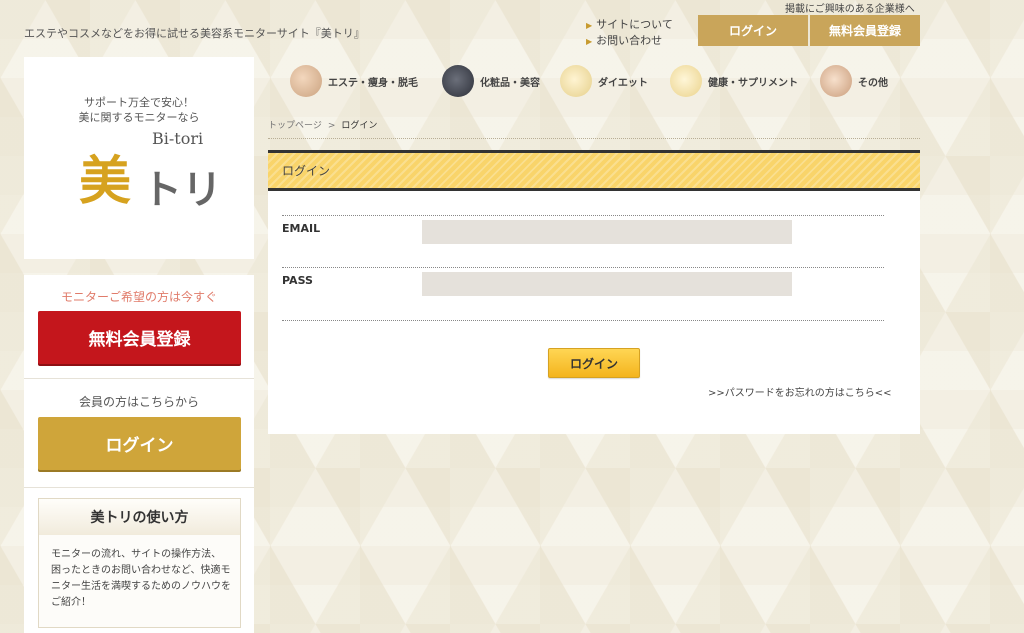 This screenshot has height=633, width=1024. What do you see at coordinates (182, 189) in the screenshot?
I see `logo-kana: トリ` at bounding box center [182, 189].